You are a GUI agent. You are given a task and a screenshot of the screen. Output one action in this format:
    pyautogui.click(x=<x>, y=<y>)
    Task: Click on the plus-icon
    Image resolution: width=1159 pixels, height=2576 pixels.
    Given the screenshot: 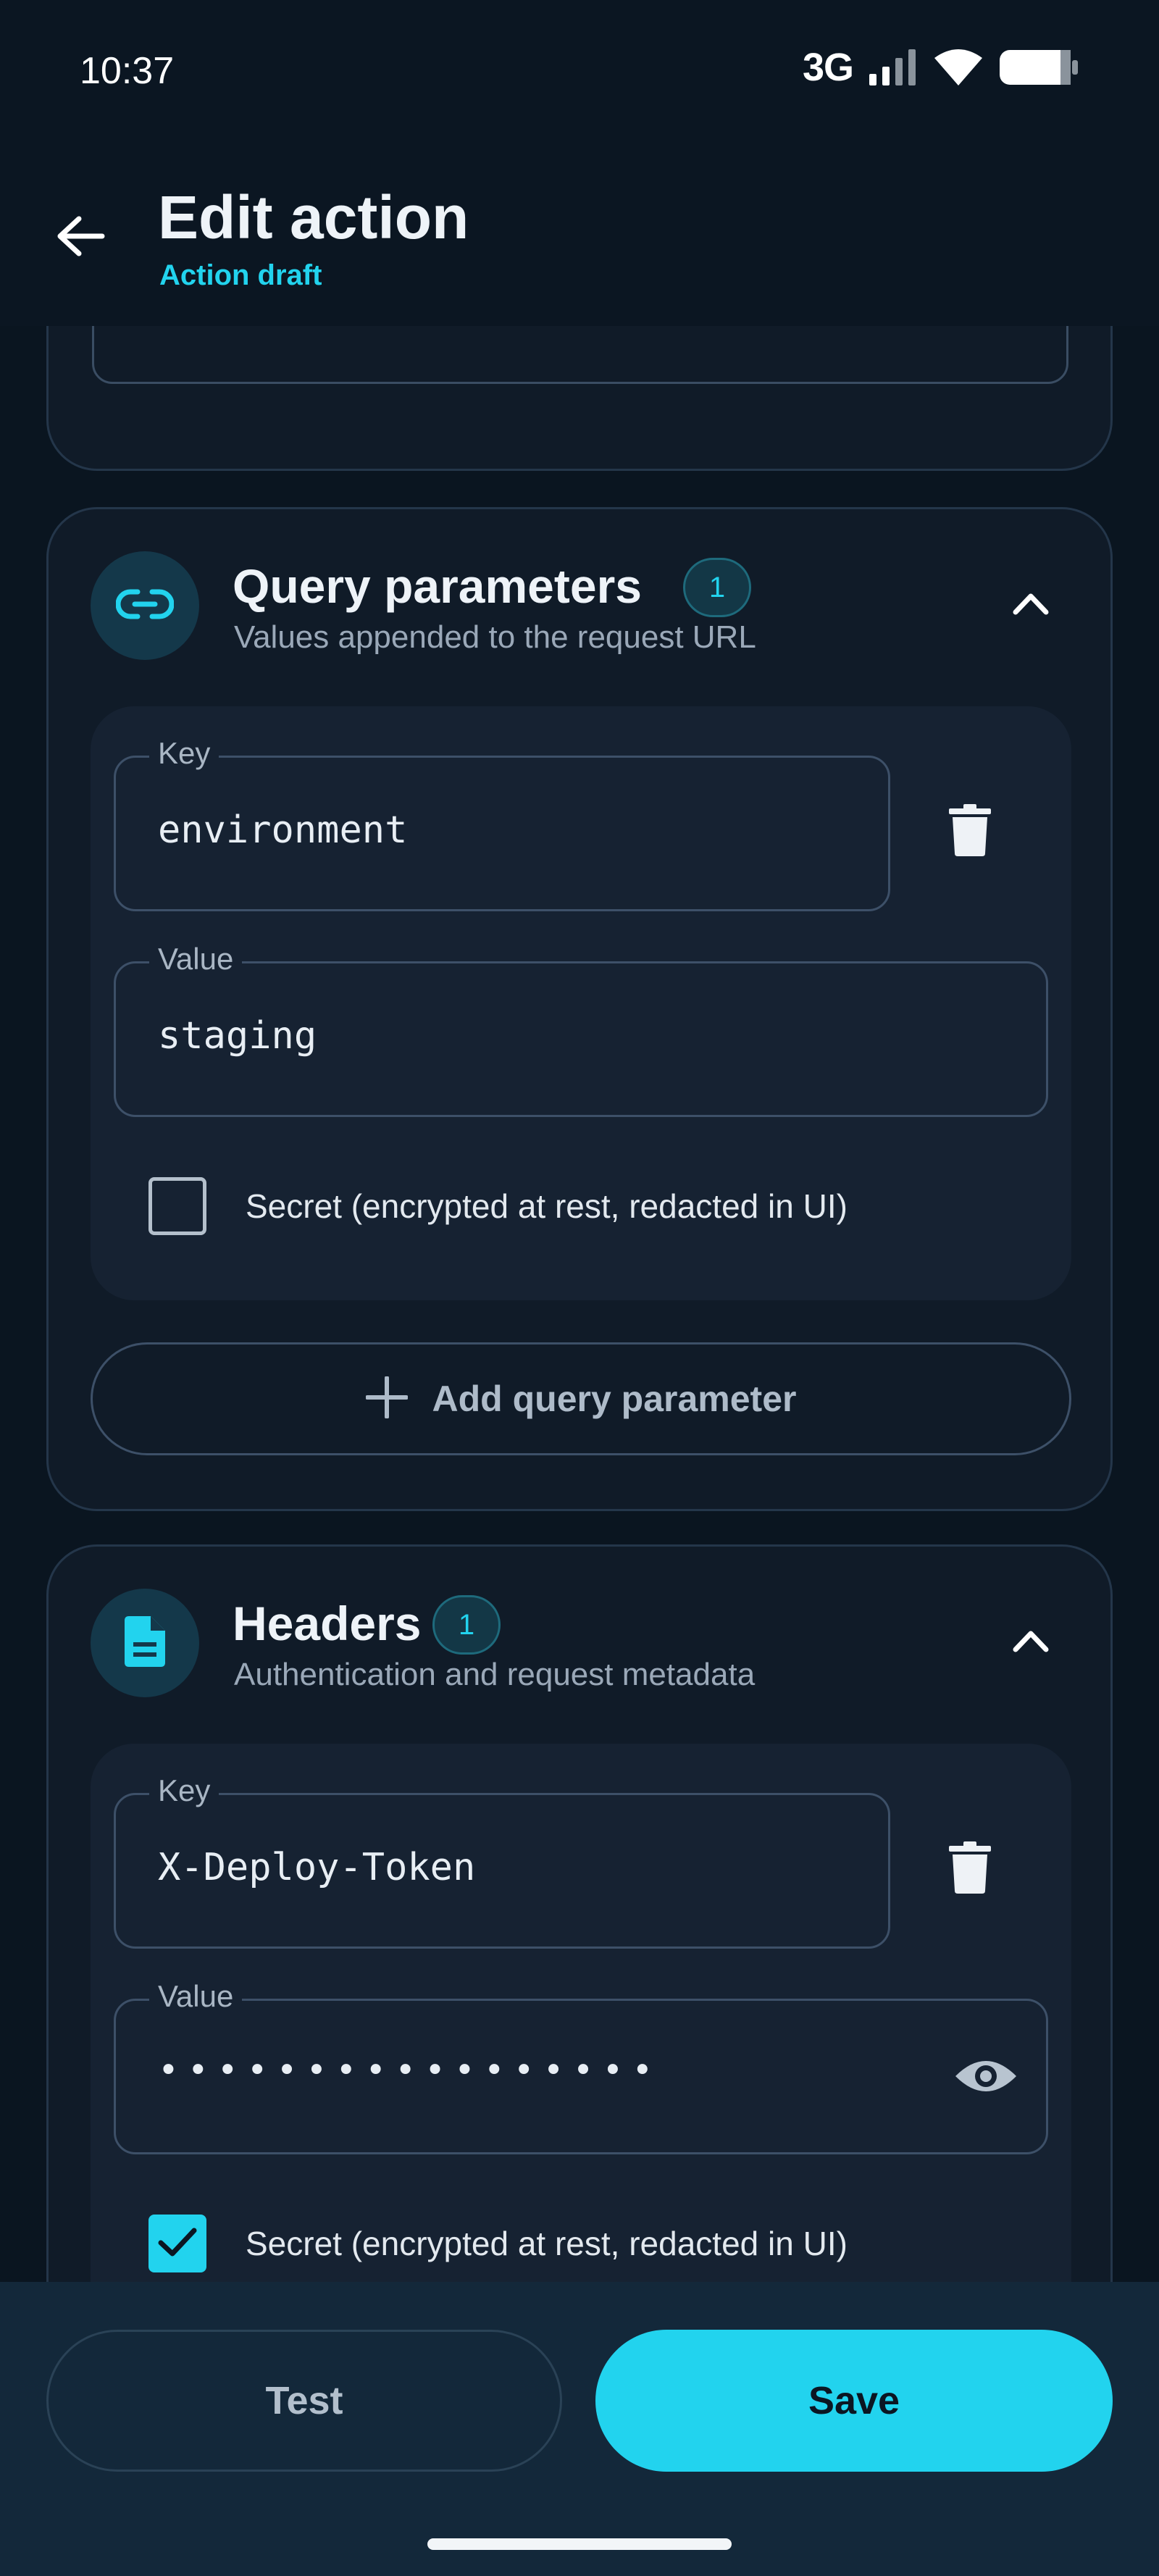 What is the action you would take?
    pyautogui.click(x=386, y=1398)
    